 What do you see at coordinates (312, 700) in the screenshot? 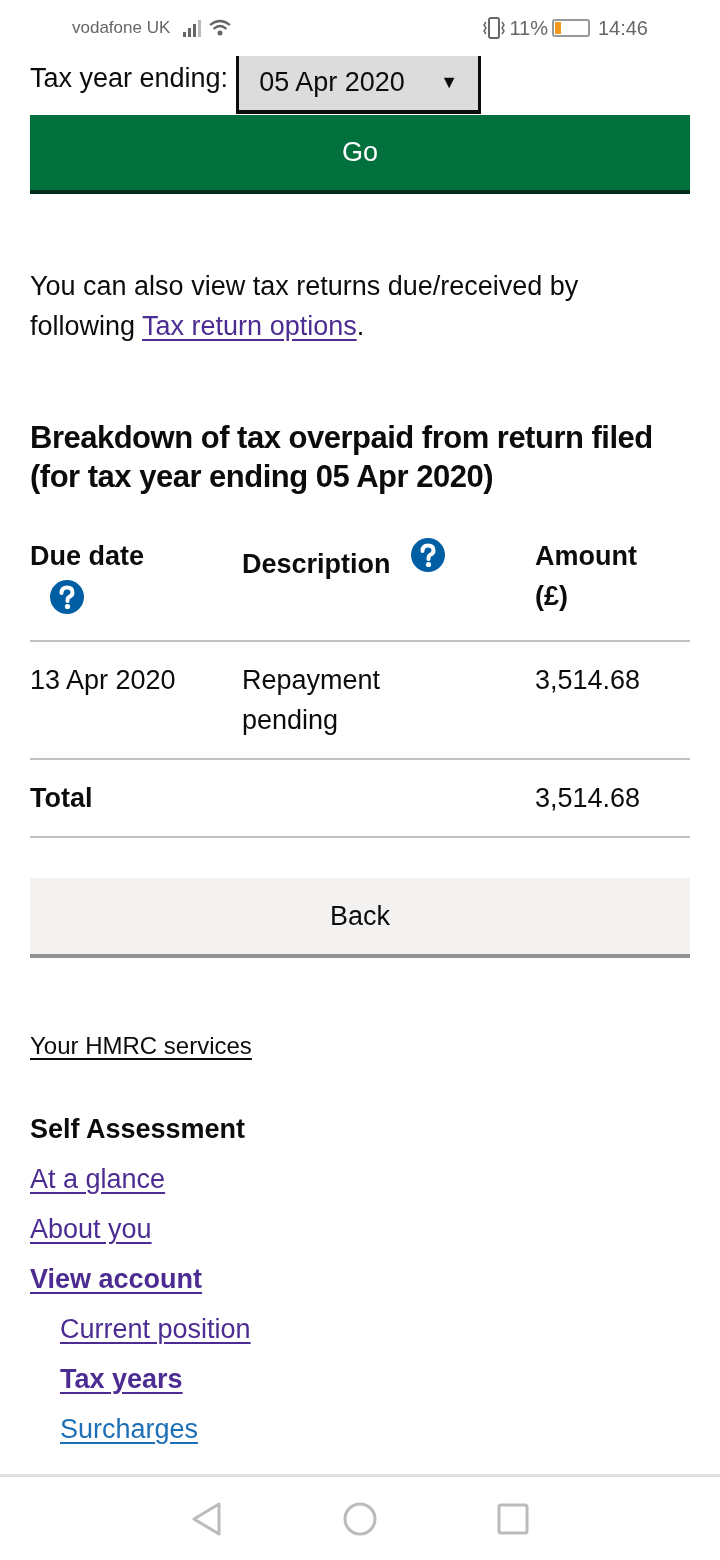
I see `table-cell-text: Repayment pending` at bounding box center [312, 700].